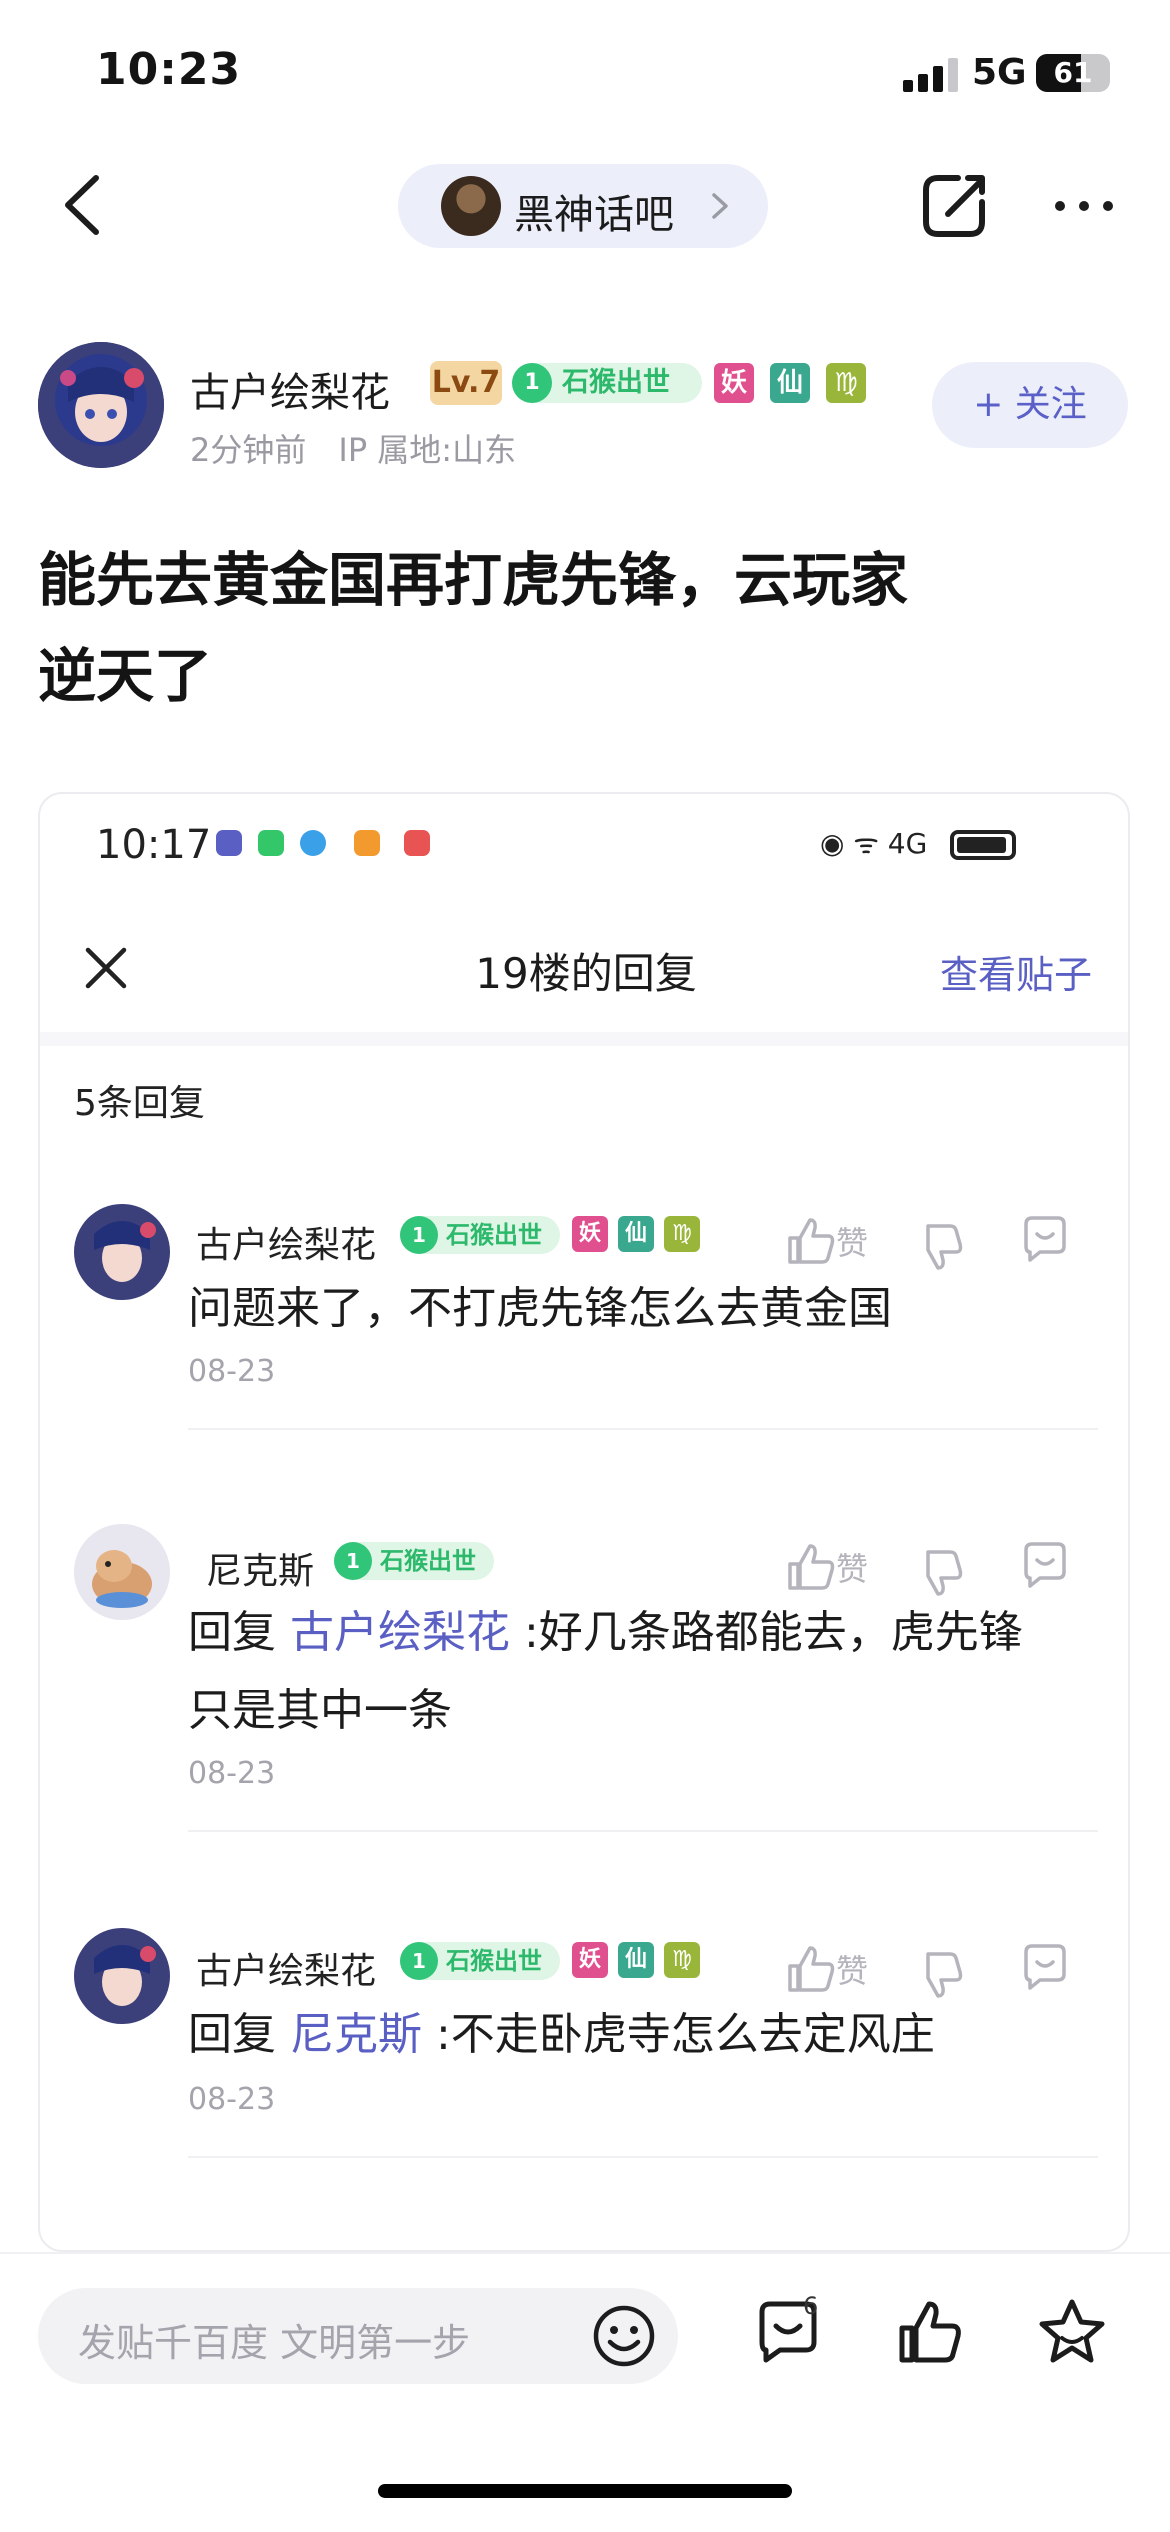 The height and width of the screenshot is (2532, 1170). Describe the element at coordinates (720, 206) in the screenshot. I see `chevron-right-icon` at that location.